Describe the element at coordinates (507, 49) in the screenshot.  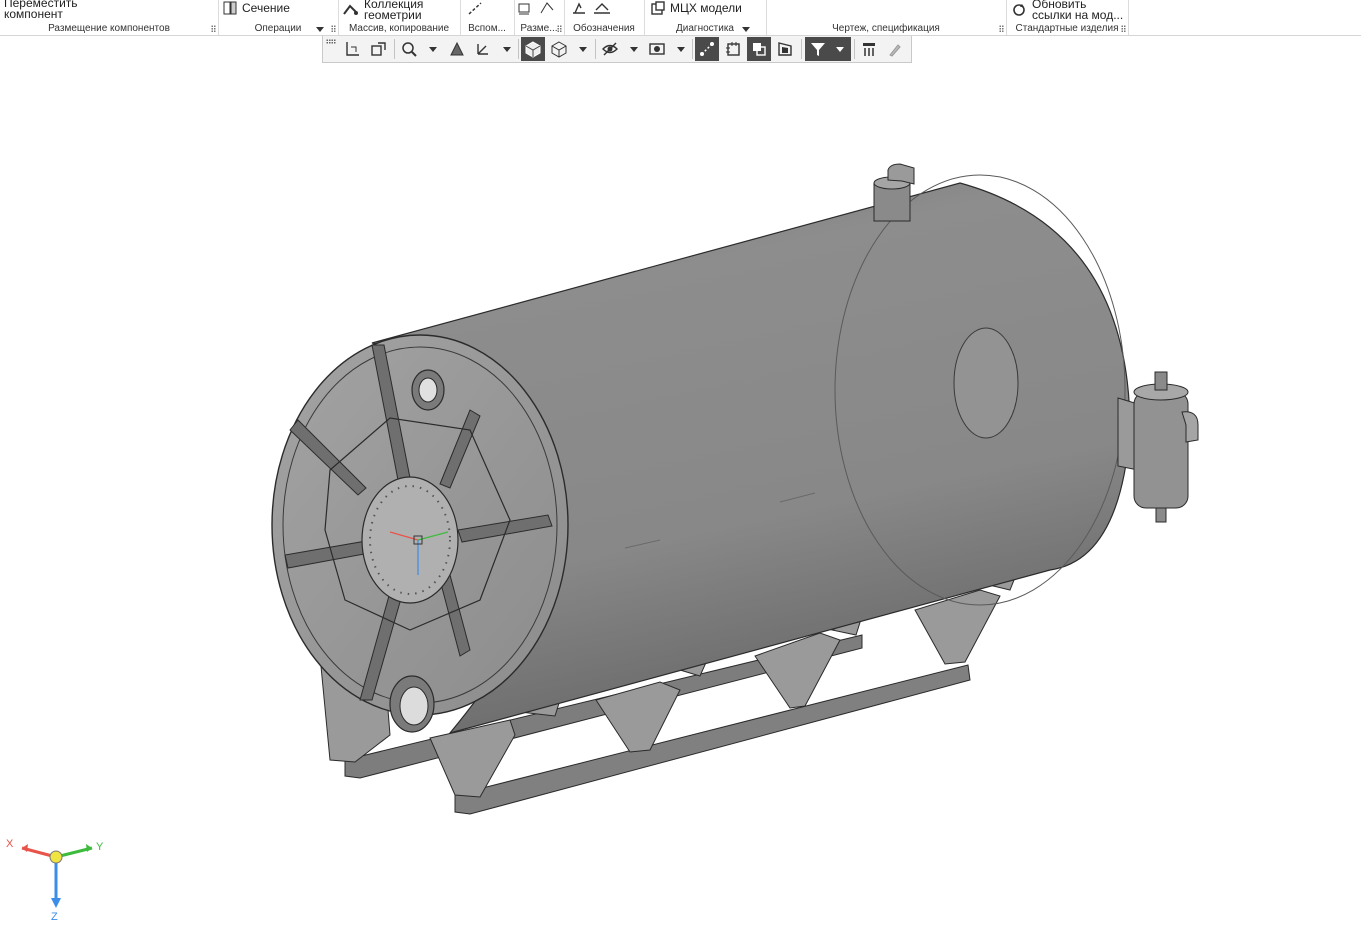
I see `axis-dropdown-icon` at that location.